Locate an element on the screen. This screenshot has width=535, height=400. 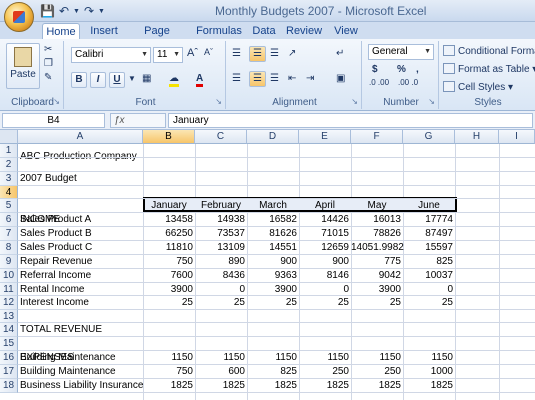
format-painter-icon: ✎ is located at coordinates (48, 77).